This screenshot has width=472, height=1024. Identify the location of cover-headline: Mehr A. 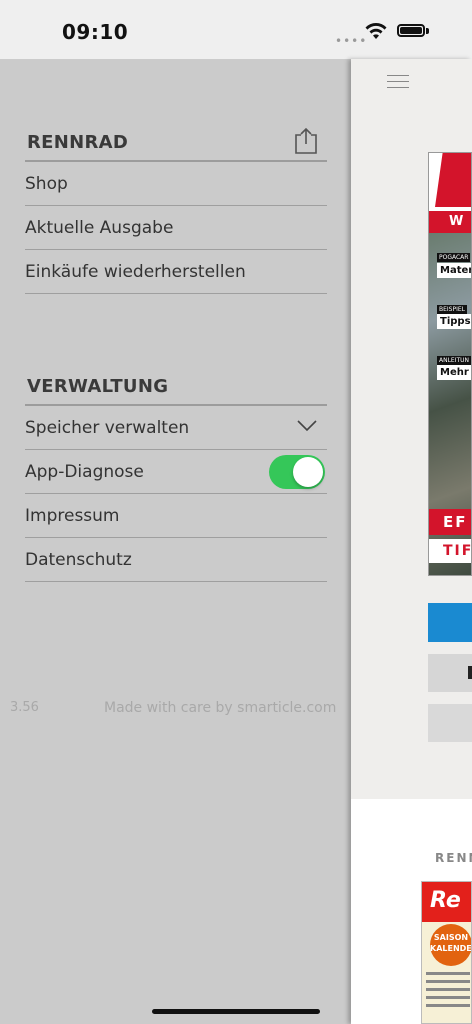
(454, 372).